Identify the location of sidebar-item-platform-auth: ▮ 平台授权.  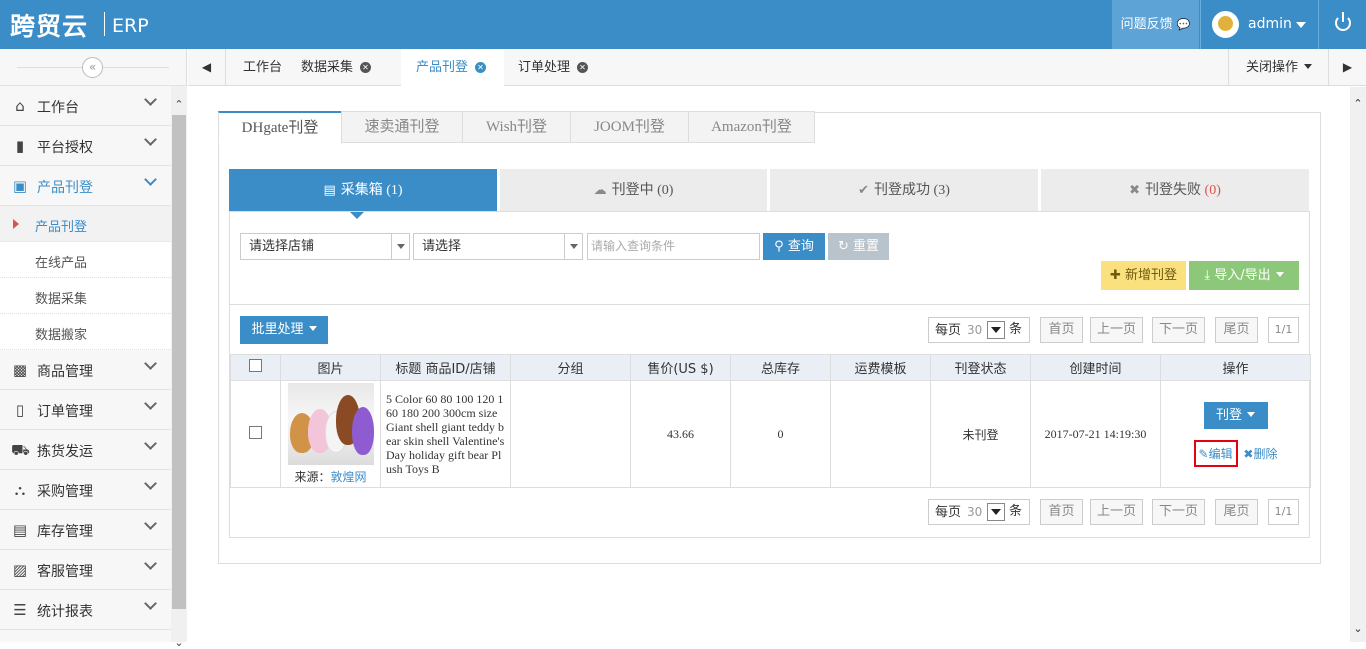
(85, 146).